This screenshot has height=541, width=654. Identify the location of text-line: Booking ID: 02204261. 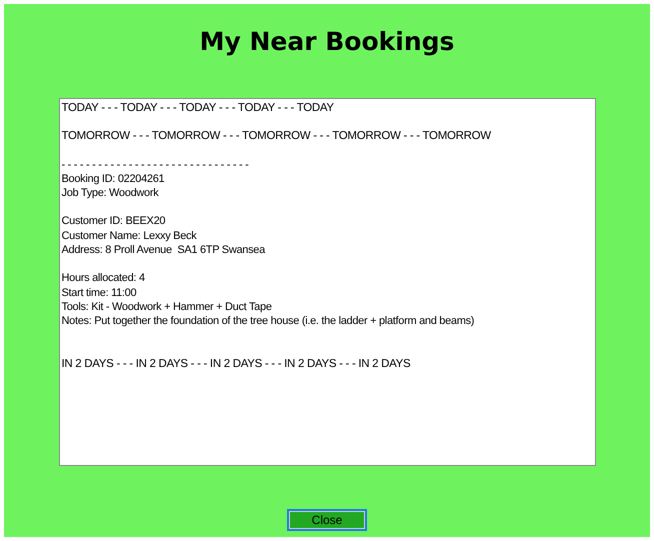
(114, 179).